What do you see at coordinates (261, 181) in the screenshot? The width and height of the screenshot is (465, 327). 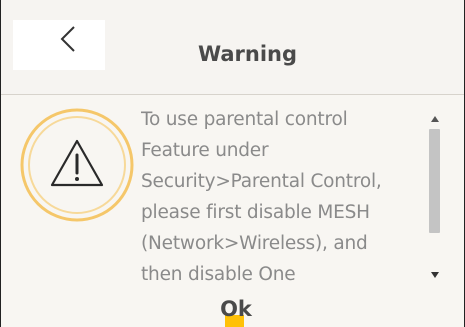 I see `message-line: Security>Parental Control,` at bounding box center [261, 181].